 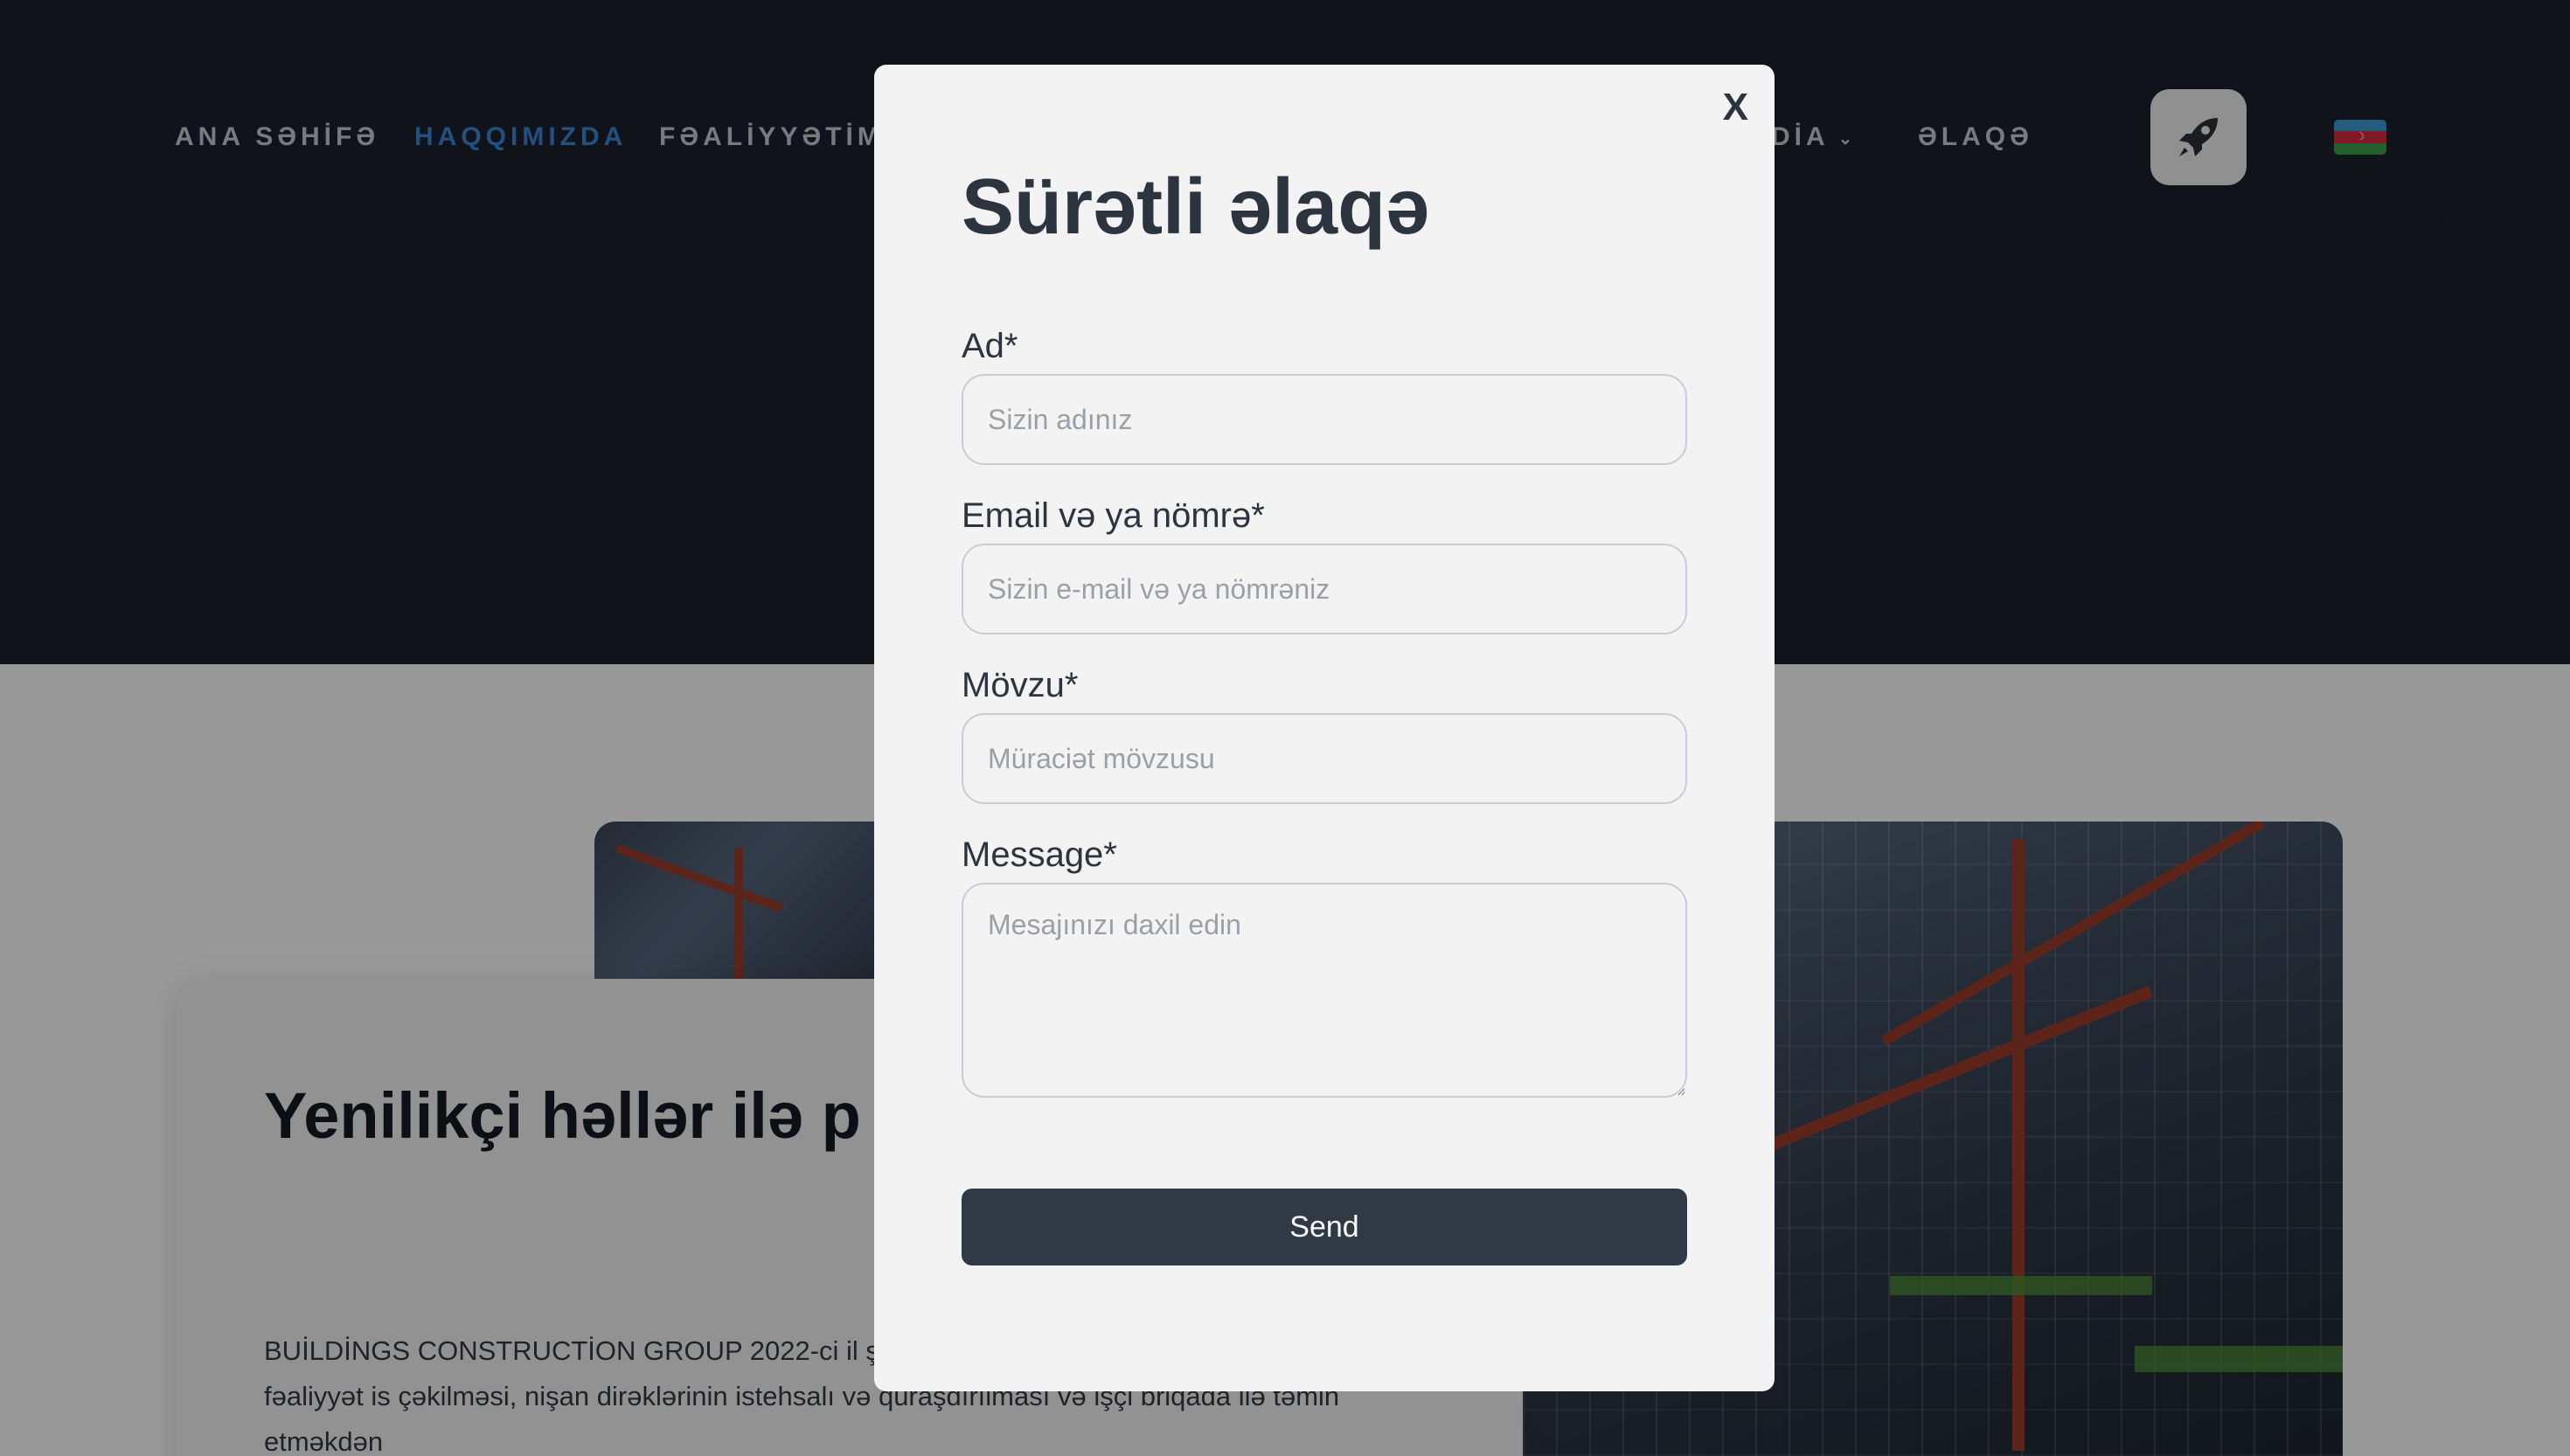 I want to click on contact-input, so click(x=1324, y=589).